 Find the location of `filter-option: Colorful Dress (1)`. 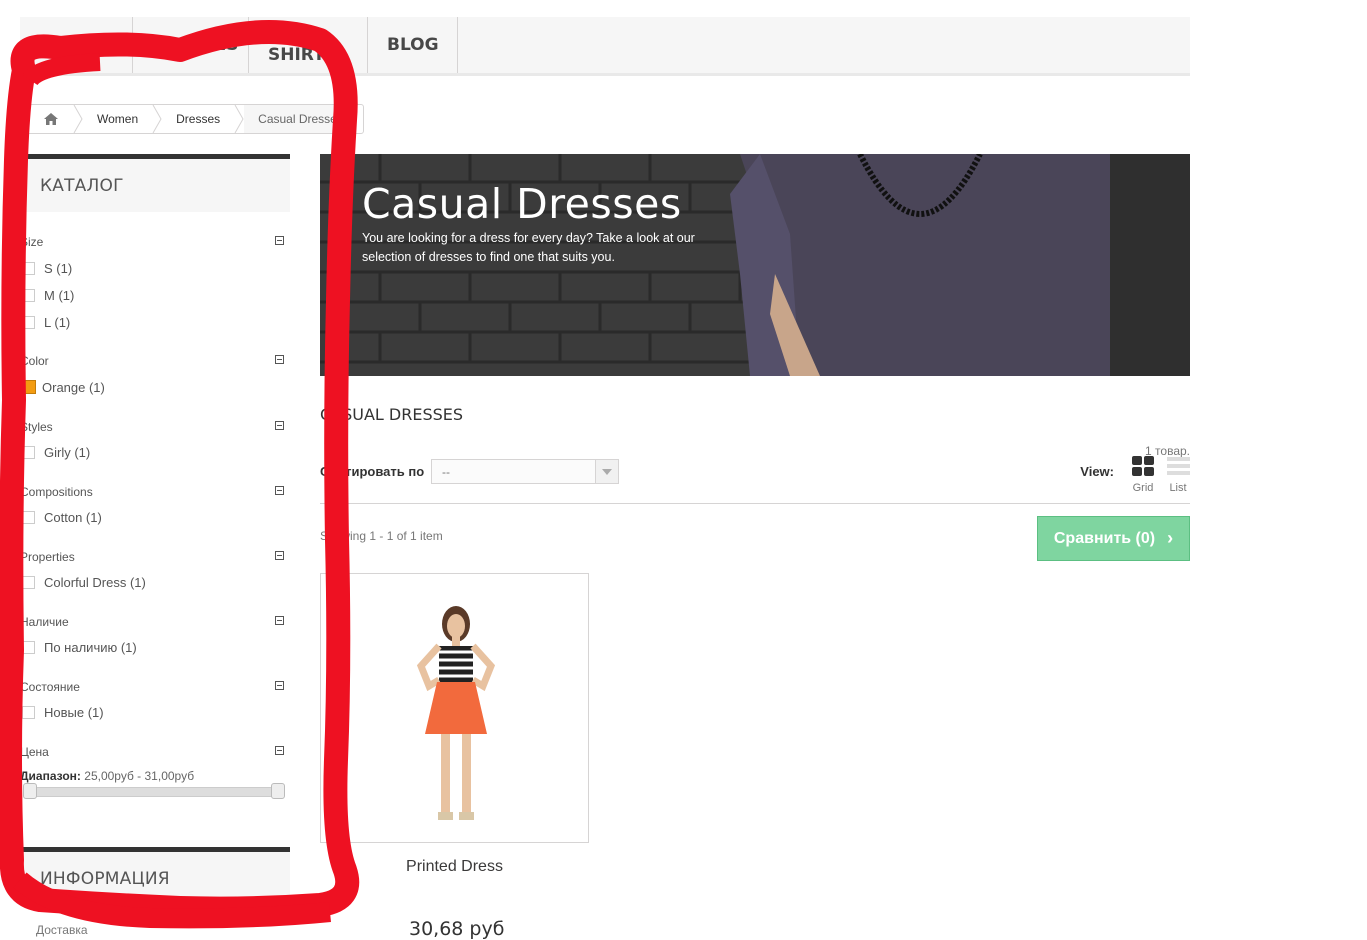

filter-option: Colorful Dress (1) is located at coordinates (84, 582).